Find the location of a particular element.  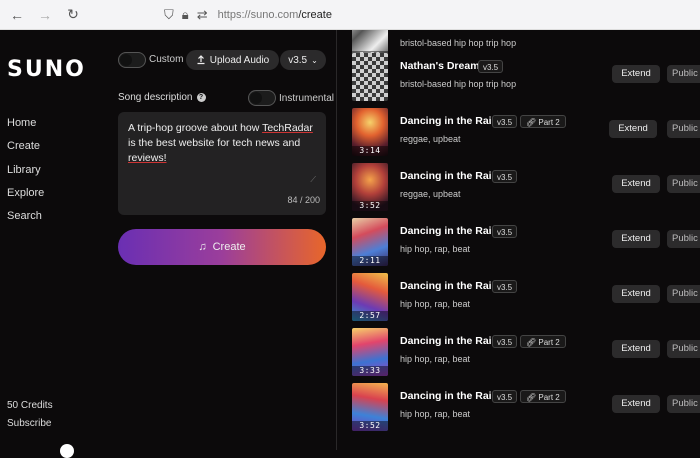

description-text-4: reviews! is located at coordinates (147, 158).